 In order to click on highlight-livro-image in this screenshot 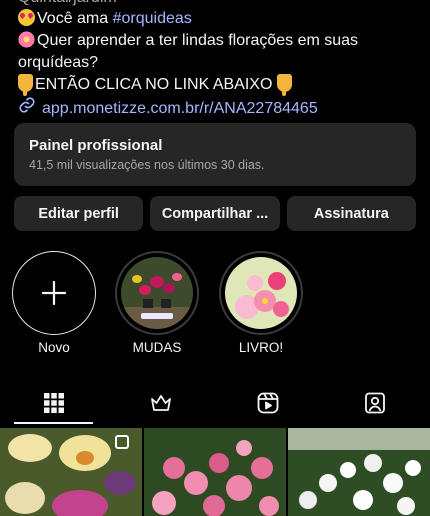, I will do `click(261, 293)`.